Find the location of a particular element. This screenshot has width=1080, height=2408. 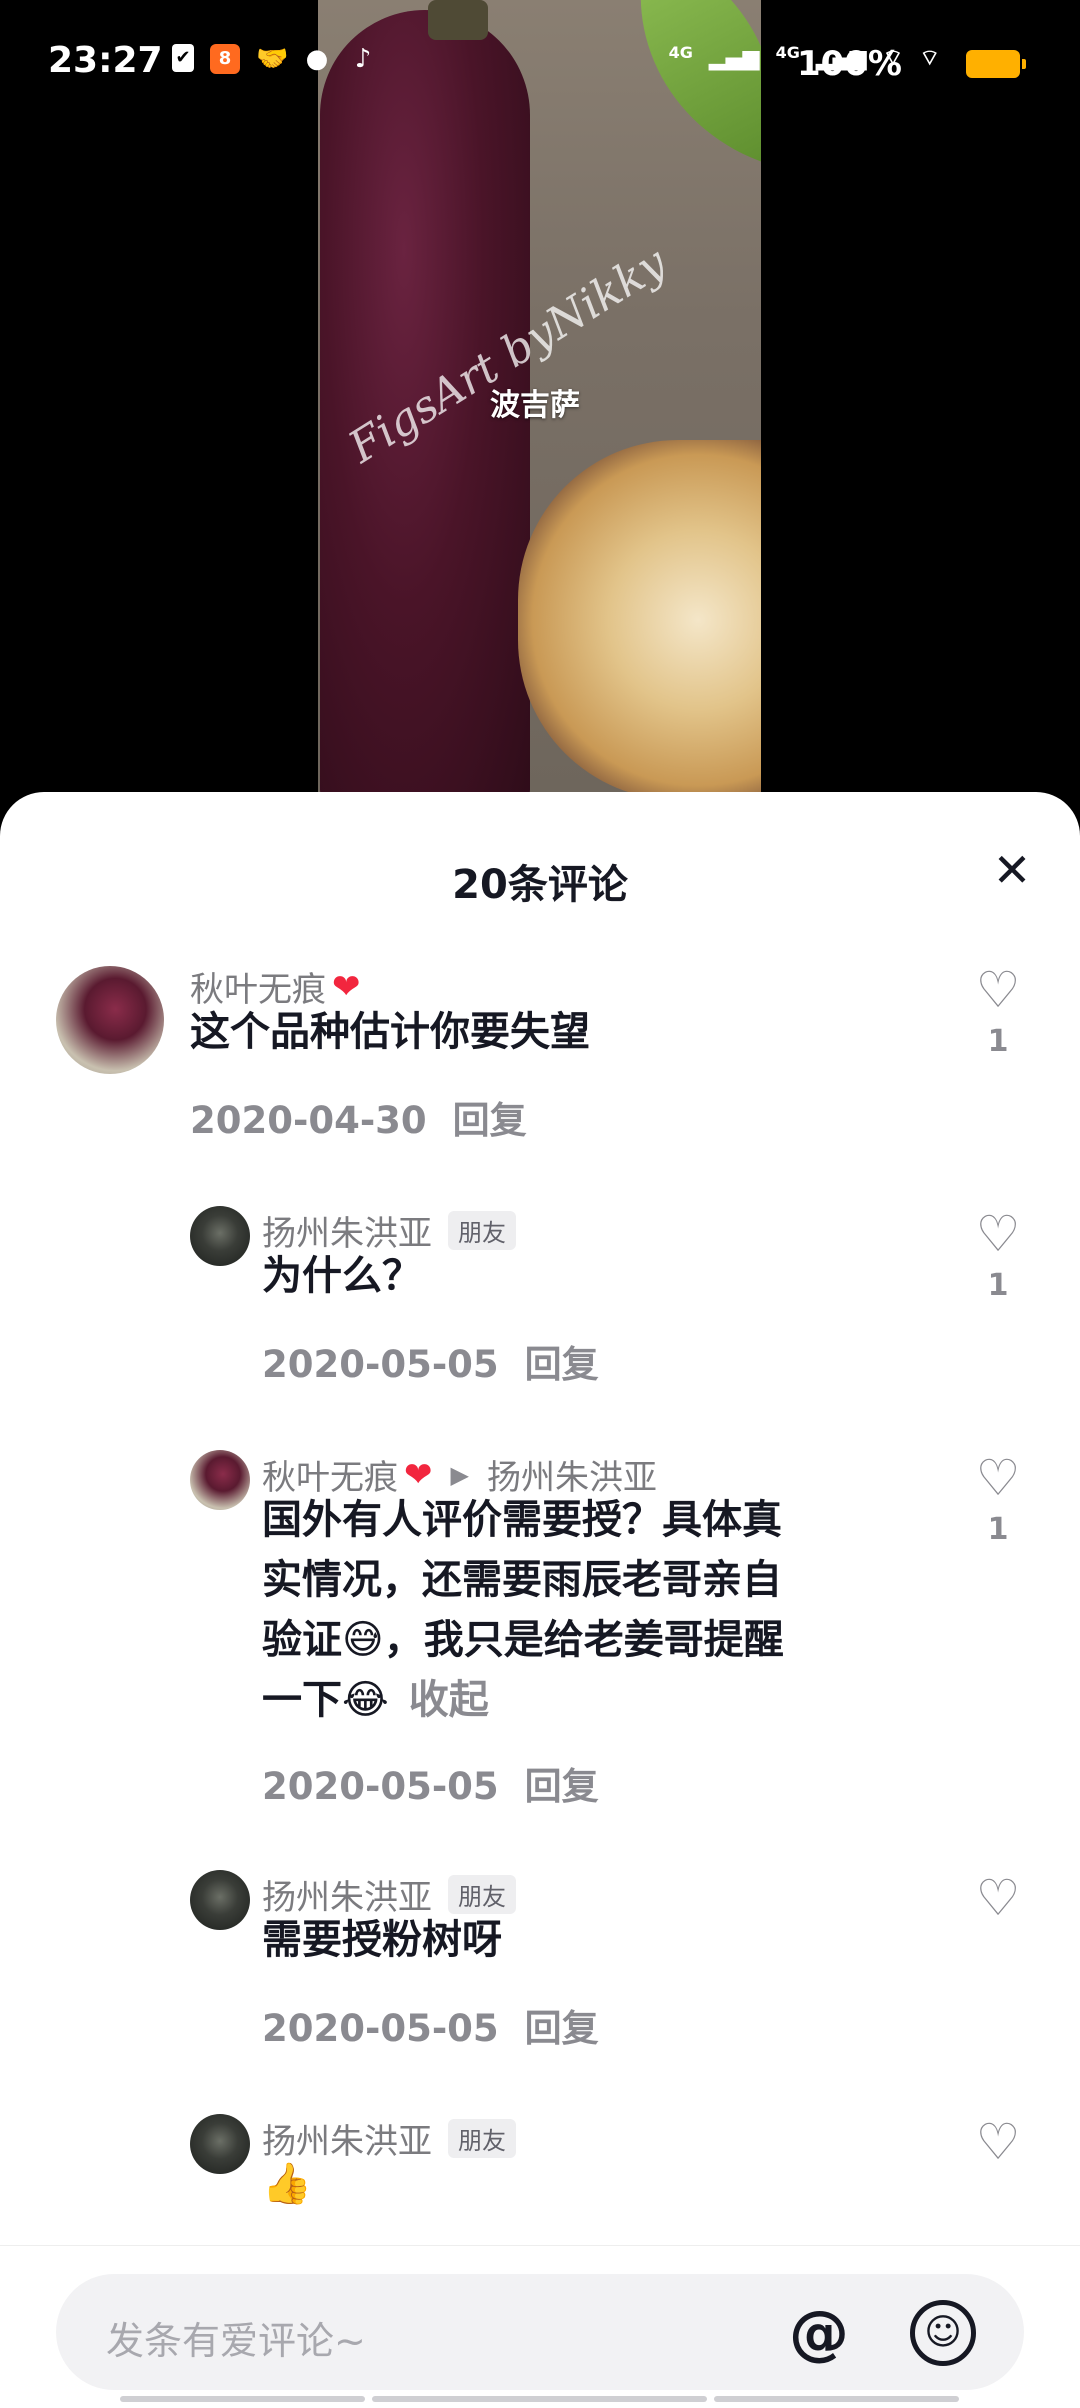

nav-indicator-left is located at coordinates (242, 2399).